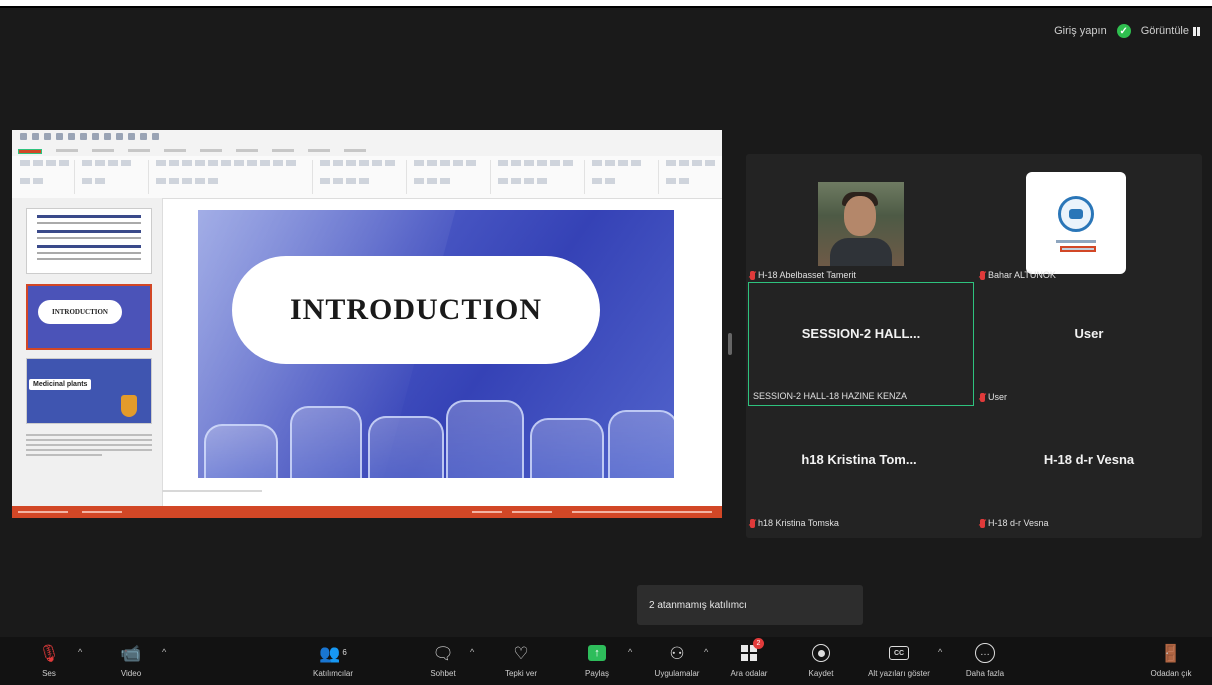  I want to click on participant-video, so click(861, 224).